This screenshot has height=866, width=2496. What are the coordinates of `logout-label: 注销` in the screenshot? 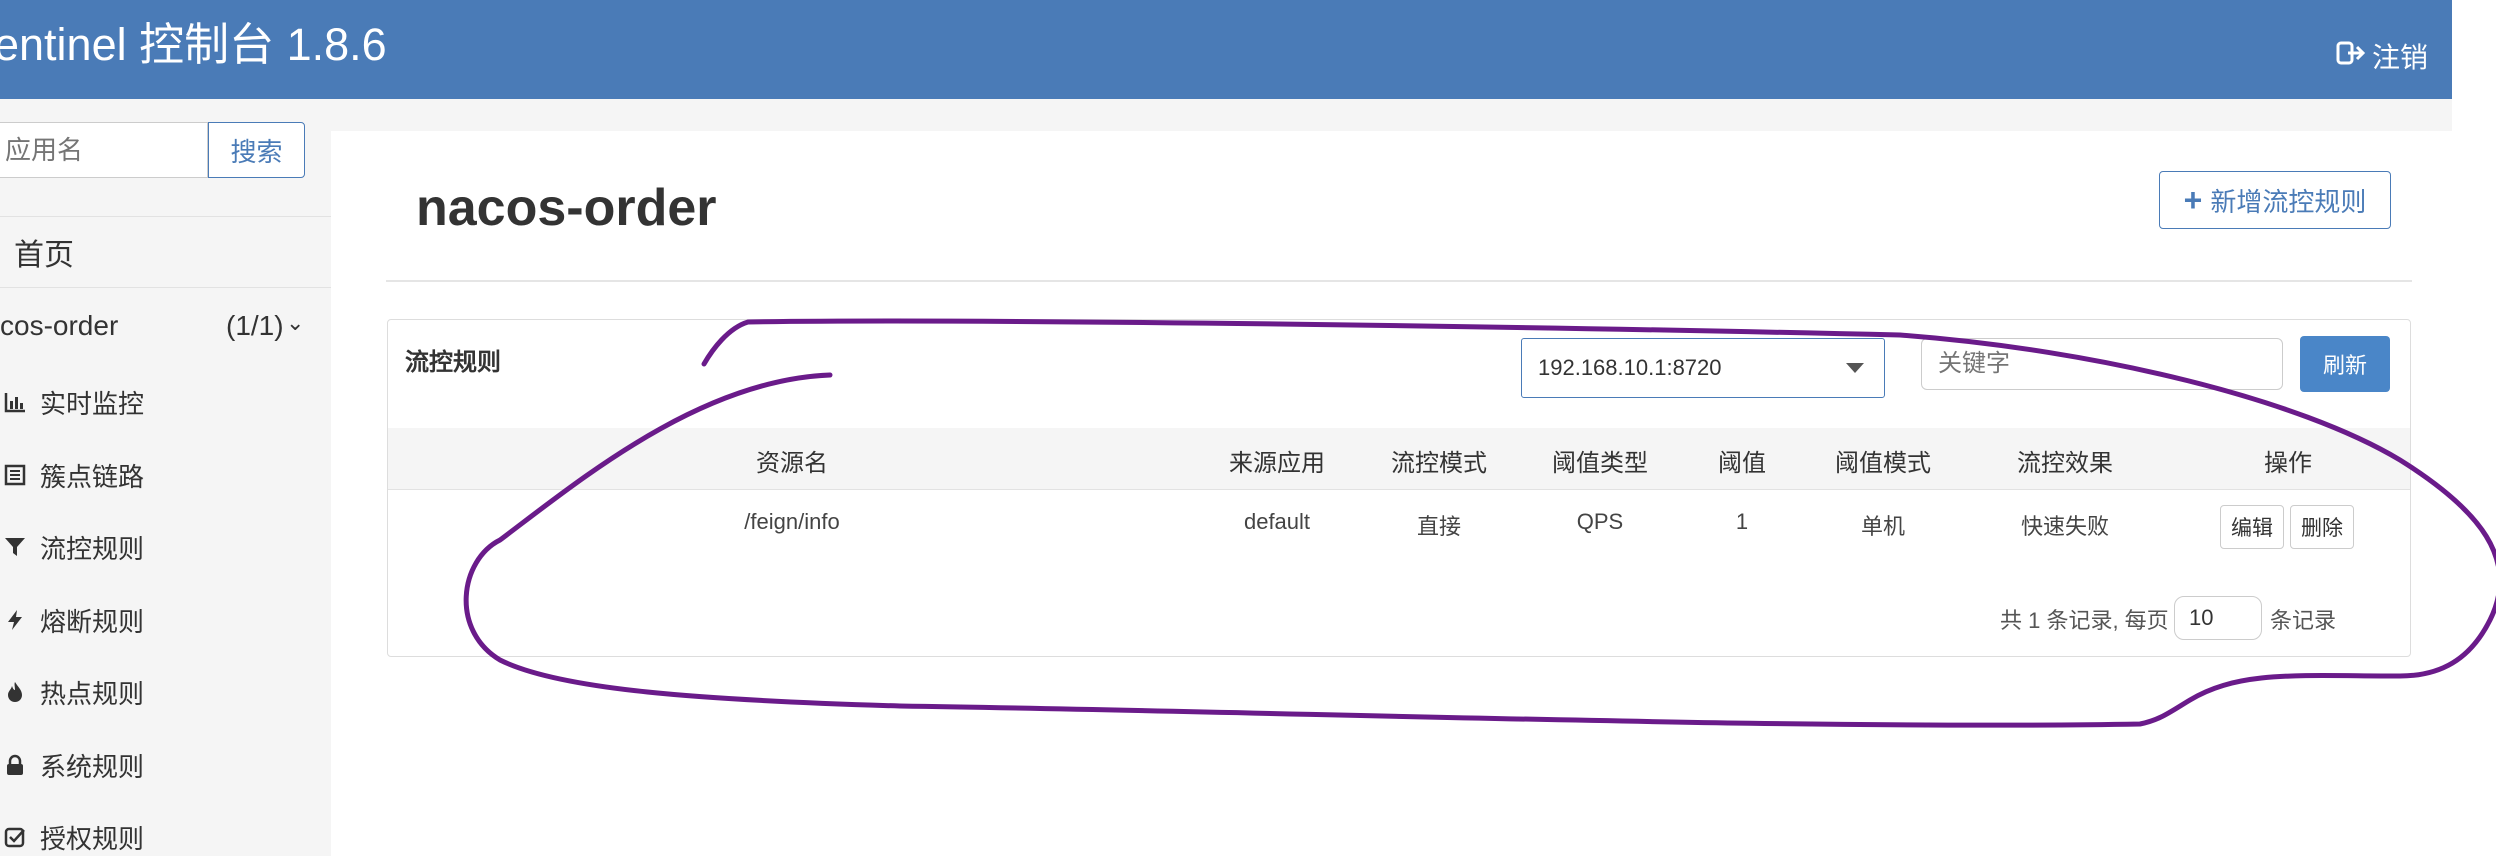 It's located at (2399, 57).